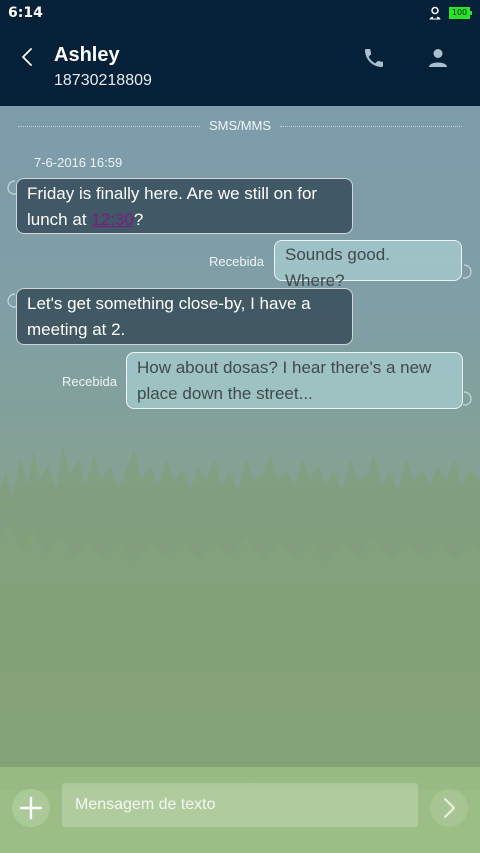 This screenshot has height=853, width=480. Describe the element at coordinates (337, 267) in the screenshot. I see `message-text: Sounds good. Where?` at that location.